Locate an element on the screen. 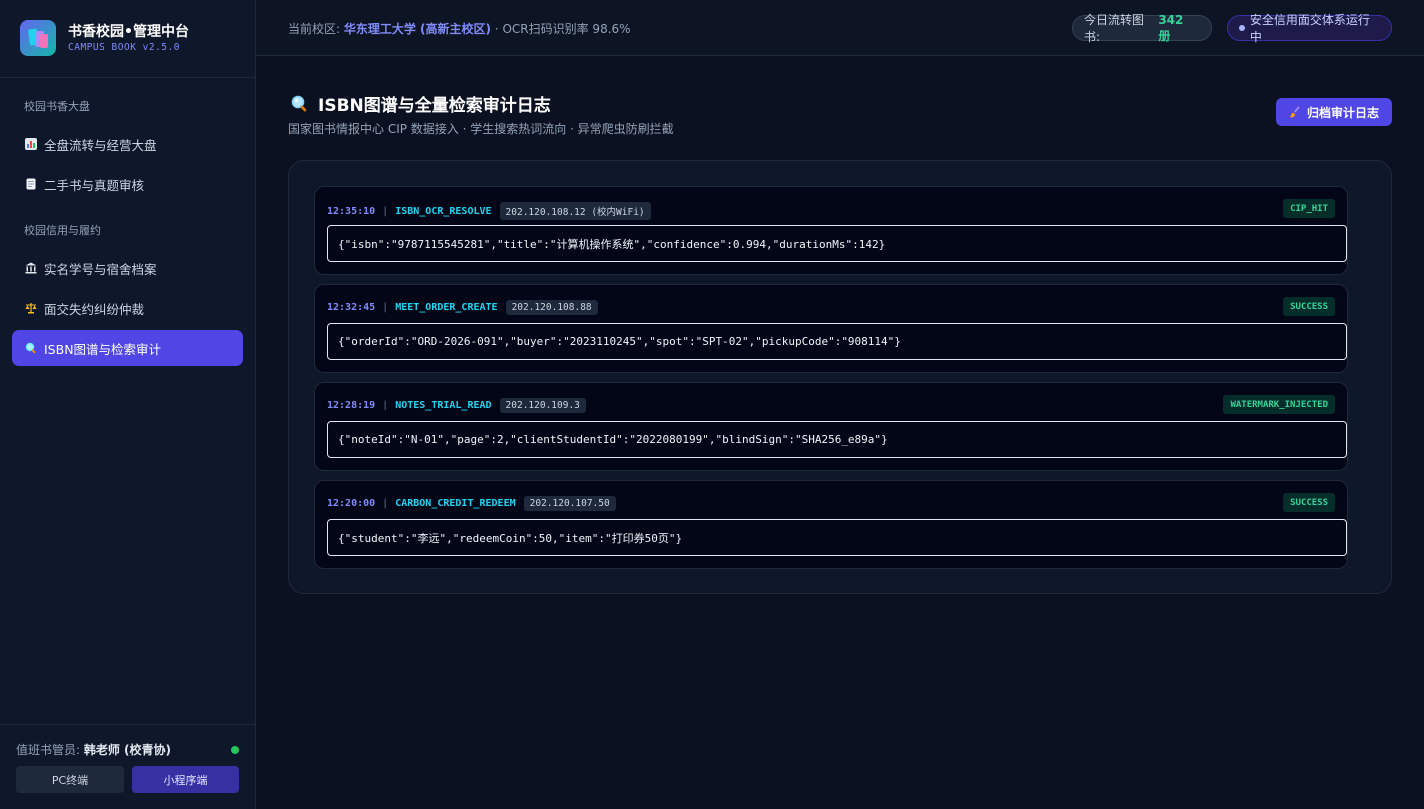  sidebar-item-dispute-arbitration: 面交失约纠纷仲裁 is located at coordinates (127, 308).